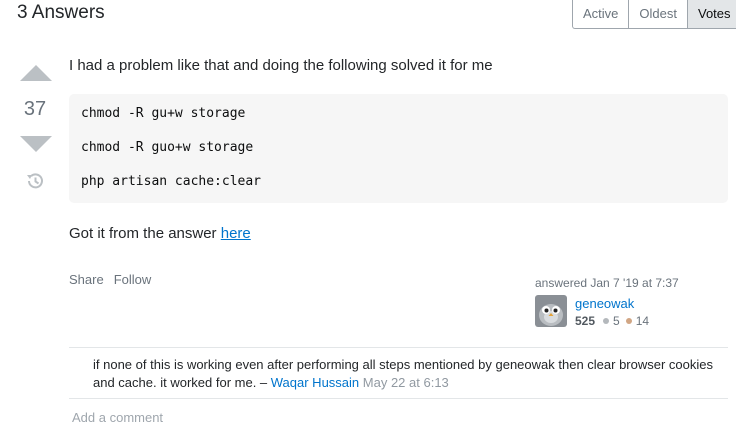 This screenshot has height=433, width=736. Describe the element at coordinates (110, 279) in the screenshot. I see `post-menu: Share Follow` at that location.